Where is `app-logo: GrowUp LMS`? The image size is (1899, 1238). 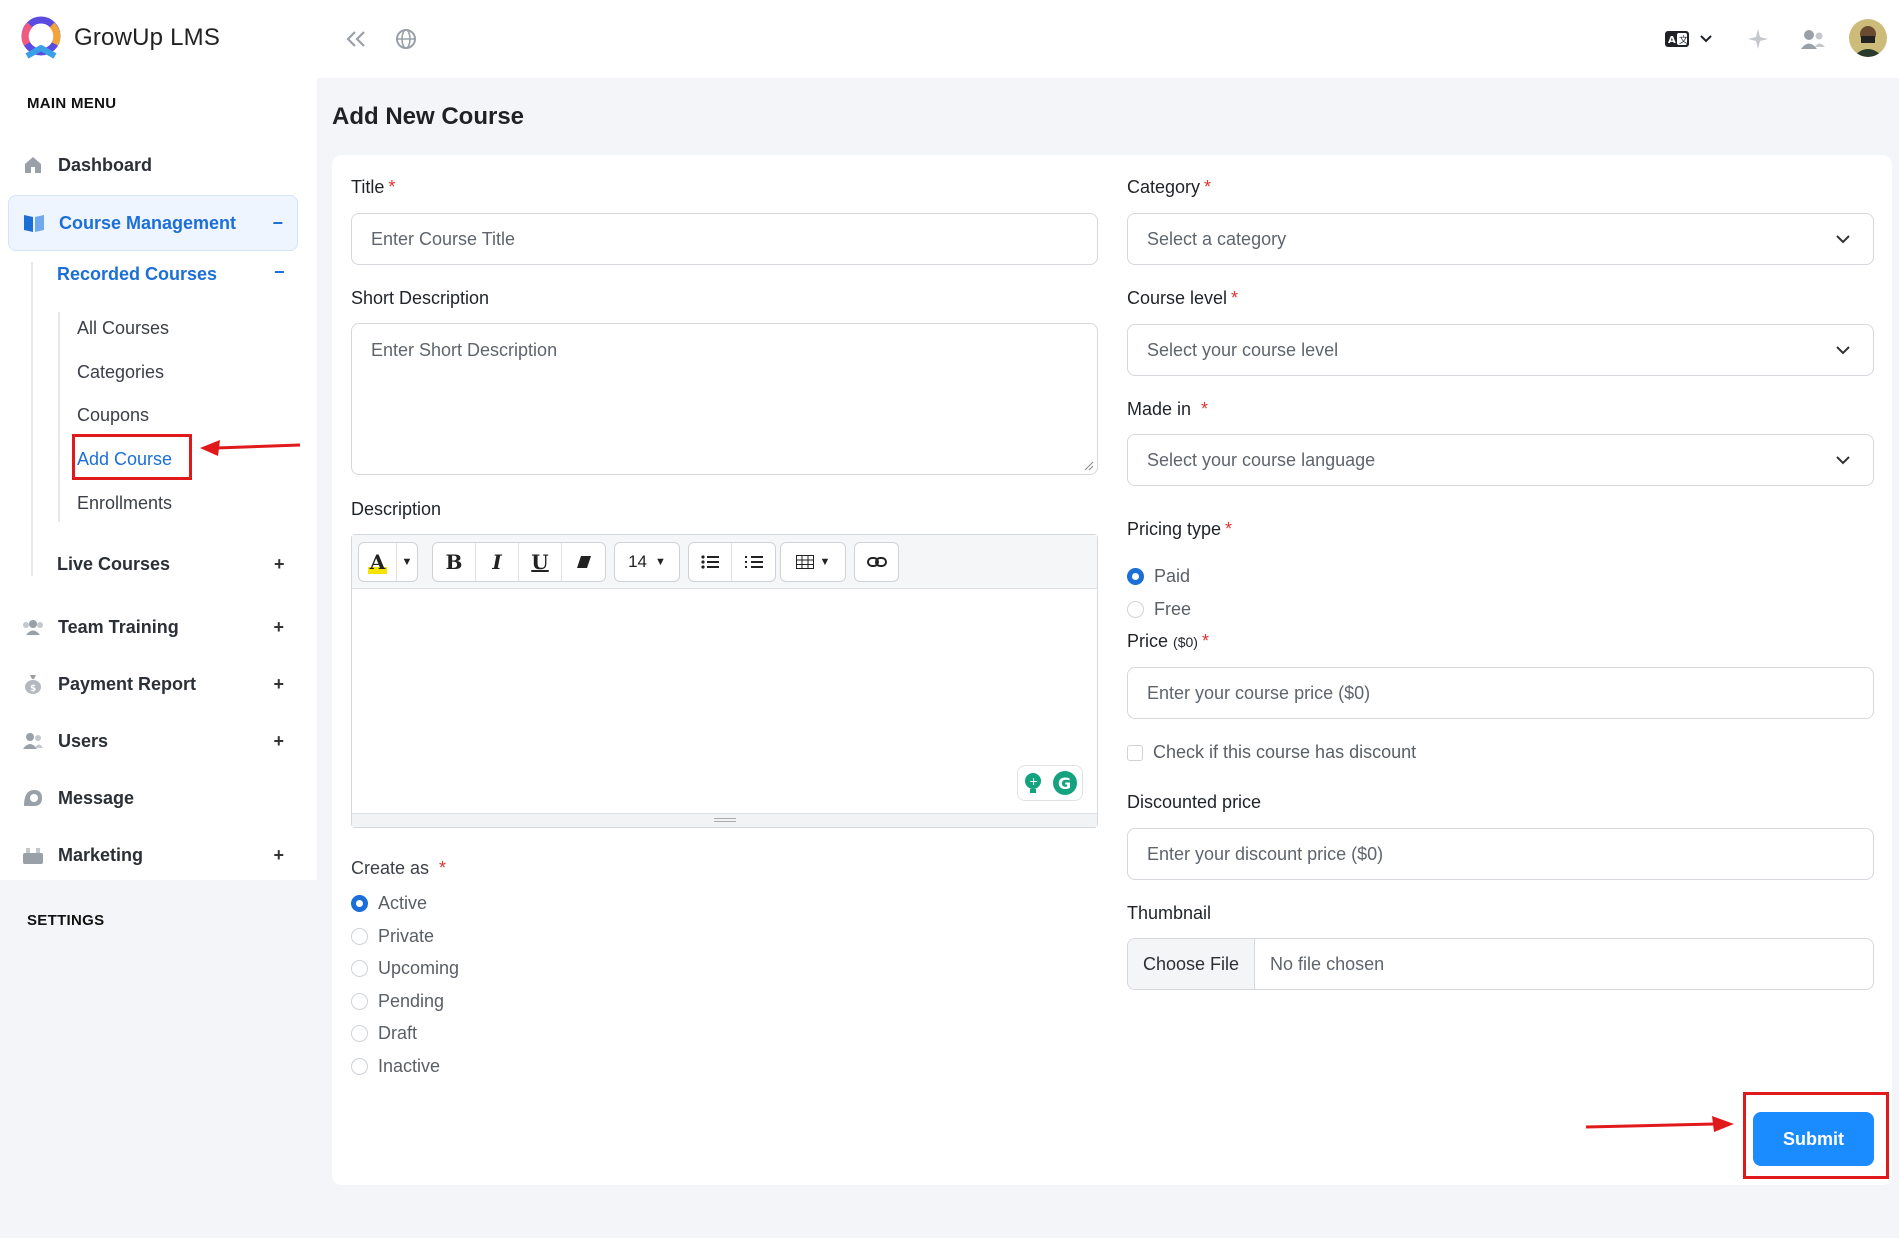 app-logo: GrowUp LMS is located at coordinates (119, 38).